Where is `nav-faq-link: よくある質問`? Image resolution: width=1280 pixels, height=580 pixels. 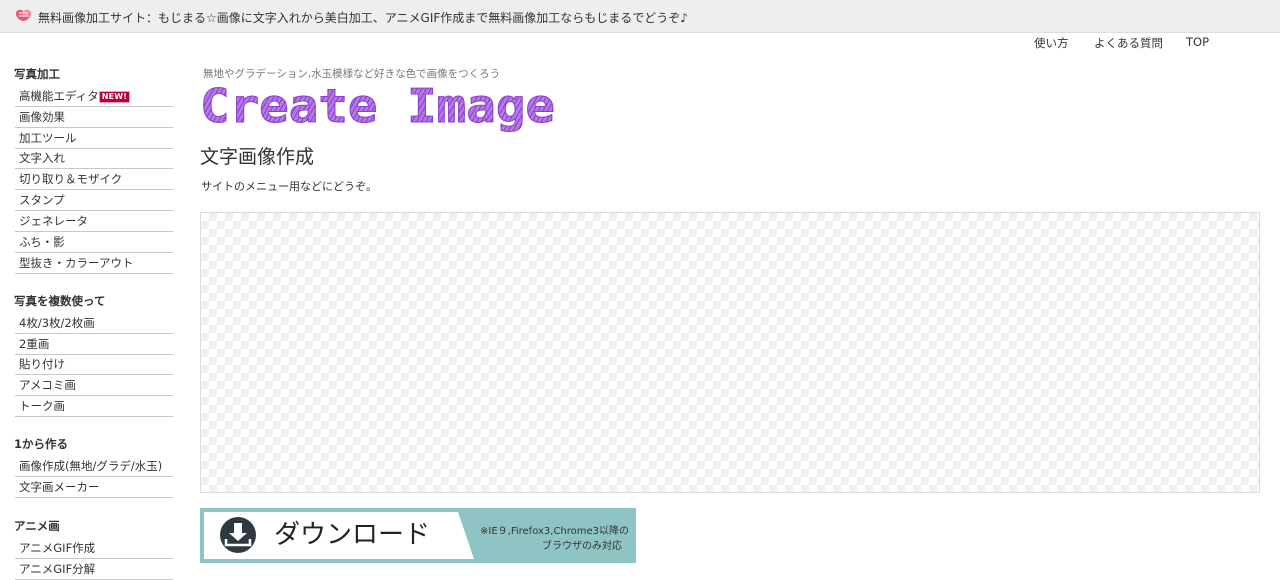 nav-faq-link: よくある質問 is located at coordinates (1128, 43).